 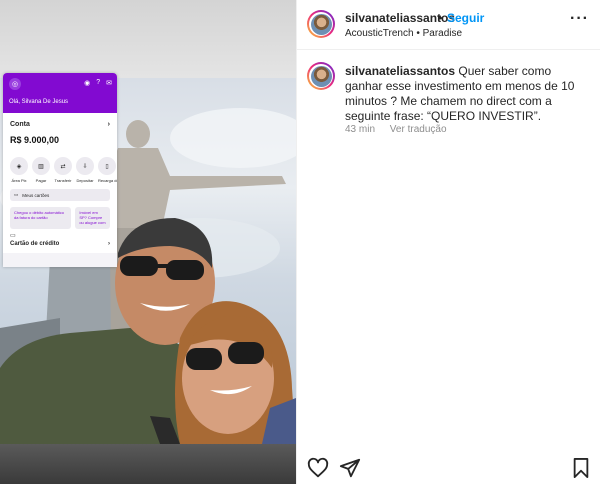 I want to click on credit-card-icon: ▭, so click(x=13, y=236).